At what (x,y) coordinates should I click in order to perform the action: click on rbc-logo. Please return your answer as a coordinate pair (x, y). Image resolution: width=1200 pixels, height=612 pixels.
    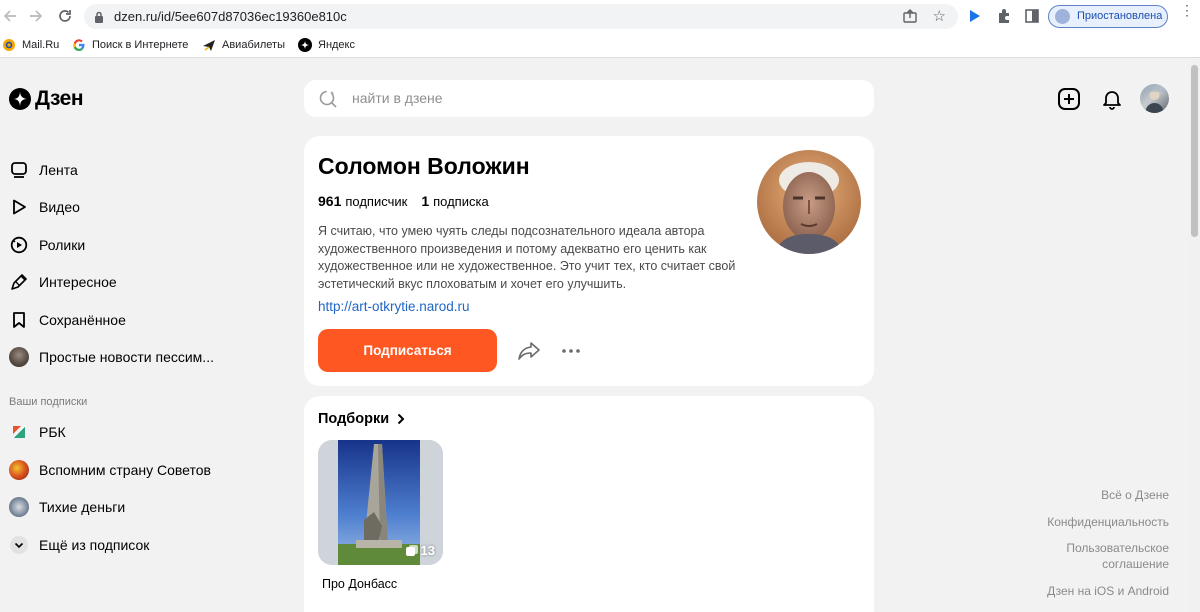
    Looking at the image, I should click on (19, 432).